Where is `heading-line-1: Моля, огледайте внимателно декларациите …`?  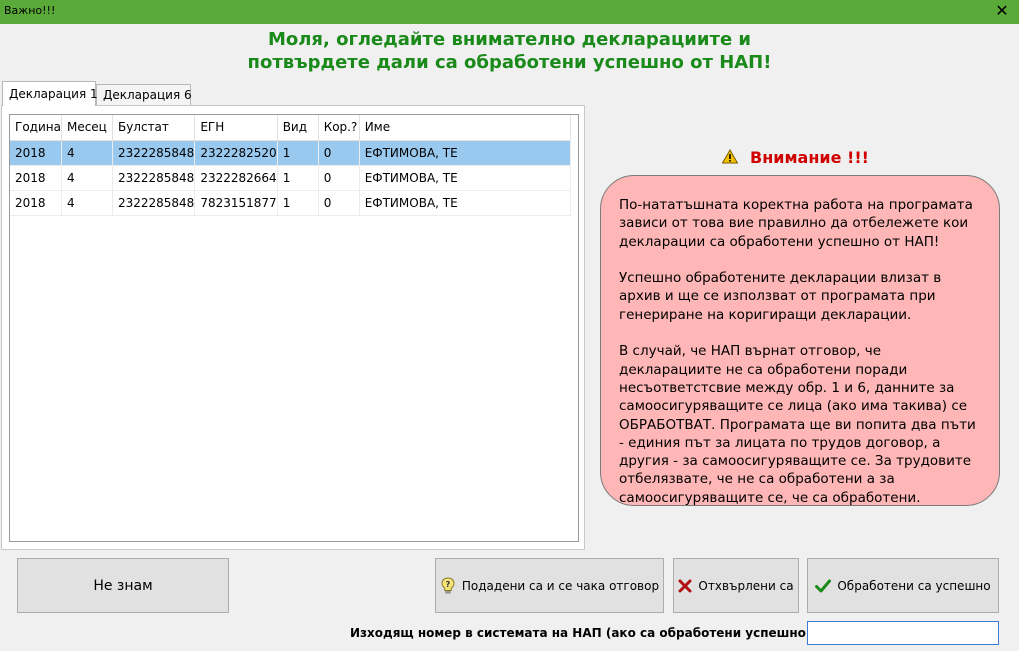
heading-line-1: Моля, огледайте внимателно декларациите … is located at coordinates (509, 39).